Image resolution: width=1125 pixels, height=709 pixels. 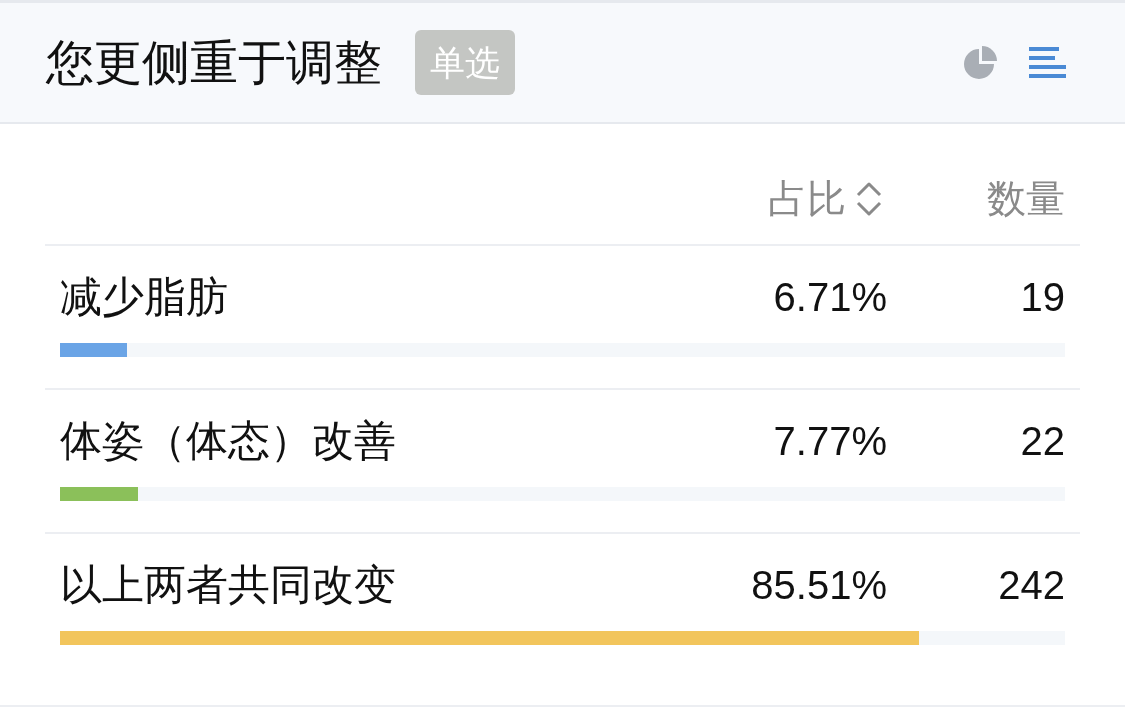 I want to click on column-header: 数量, so click(x=1026, y=199).